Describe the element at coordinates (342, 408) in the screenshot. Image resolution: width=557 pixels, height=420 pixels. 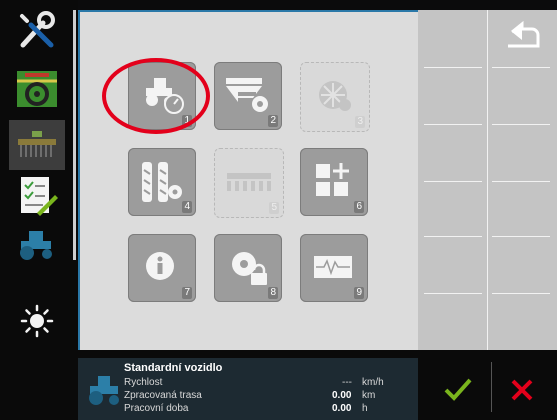
I see `work-time-value: 0.00` at that location.